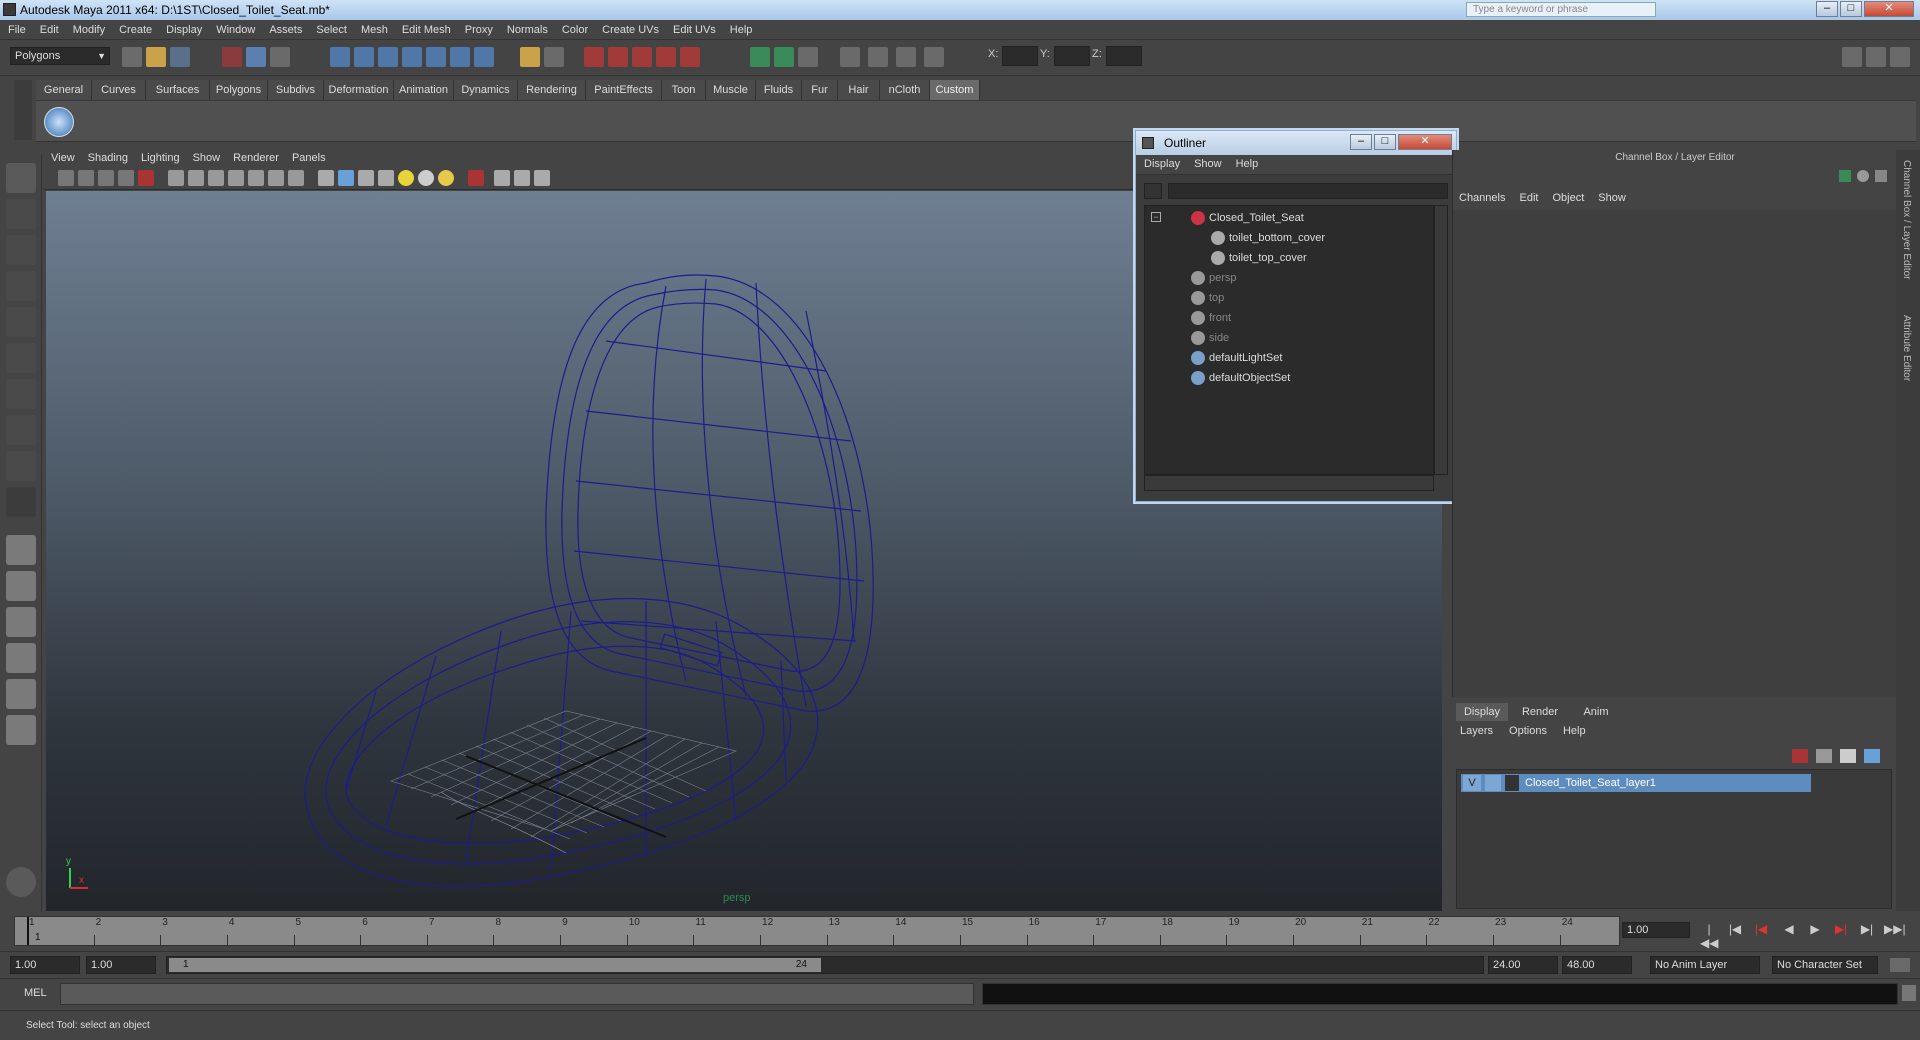 This screenshot has height=1040, width=1920. I want to click on select-component-icon, so click(280, 57).